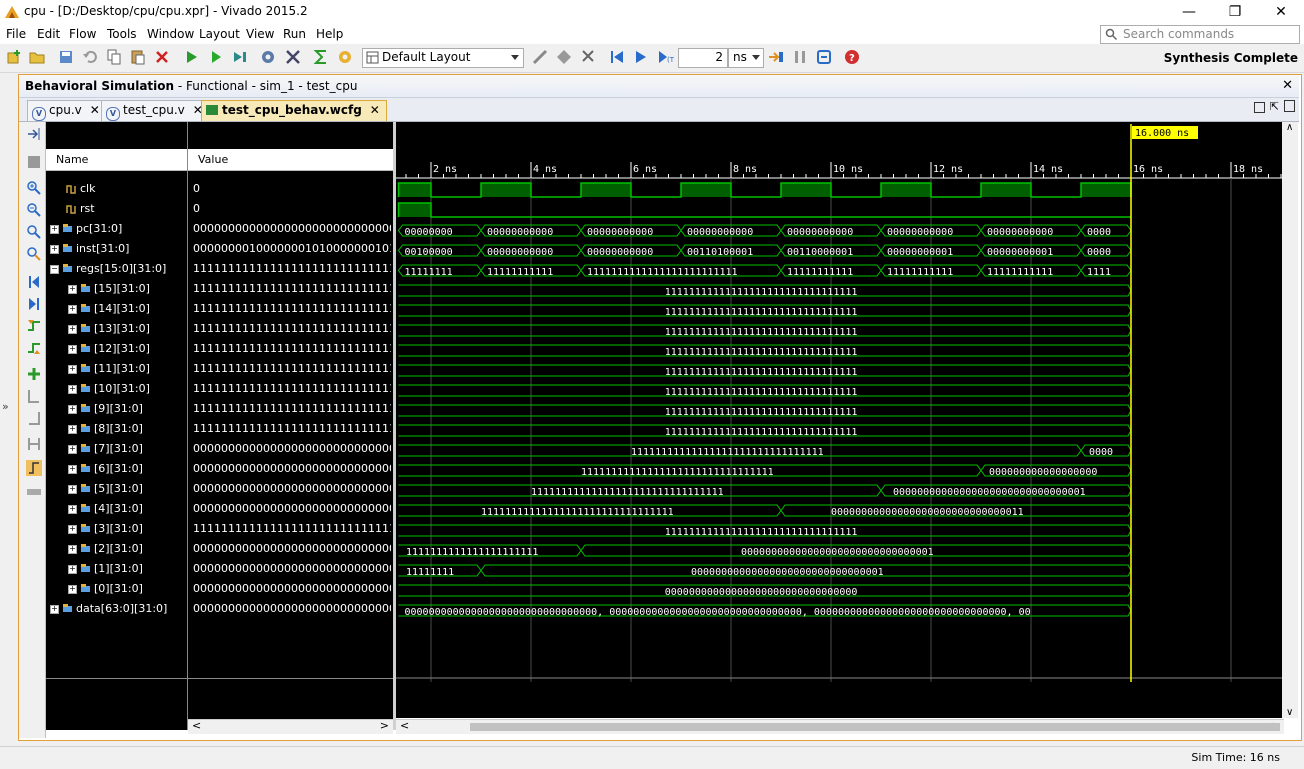 The width and height of the screenshot is (1304, 769). Describe the element at coordinates (321, 57) in the screenshot. I see `sigma-icon` at that location.